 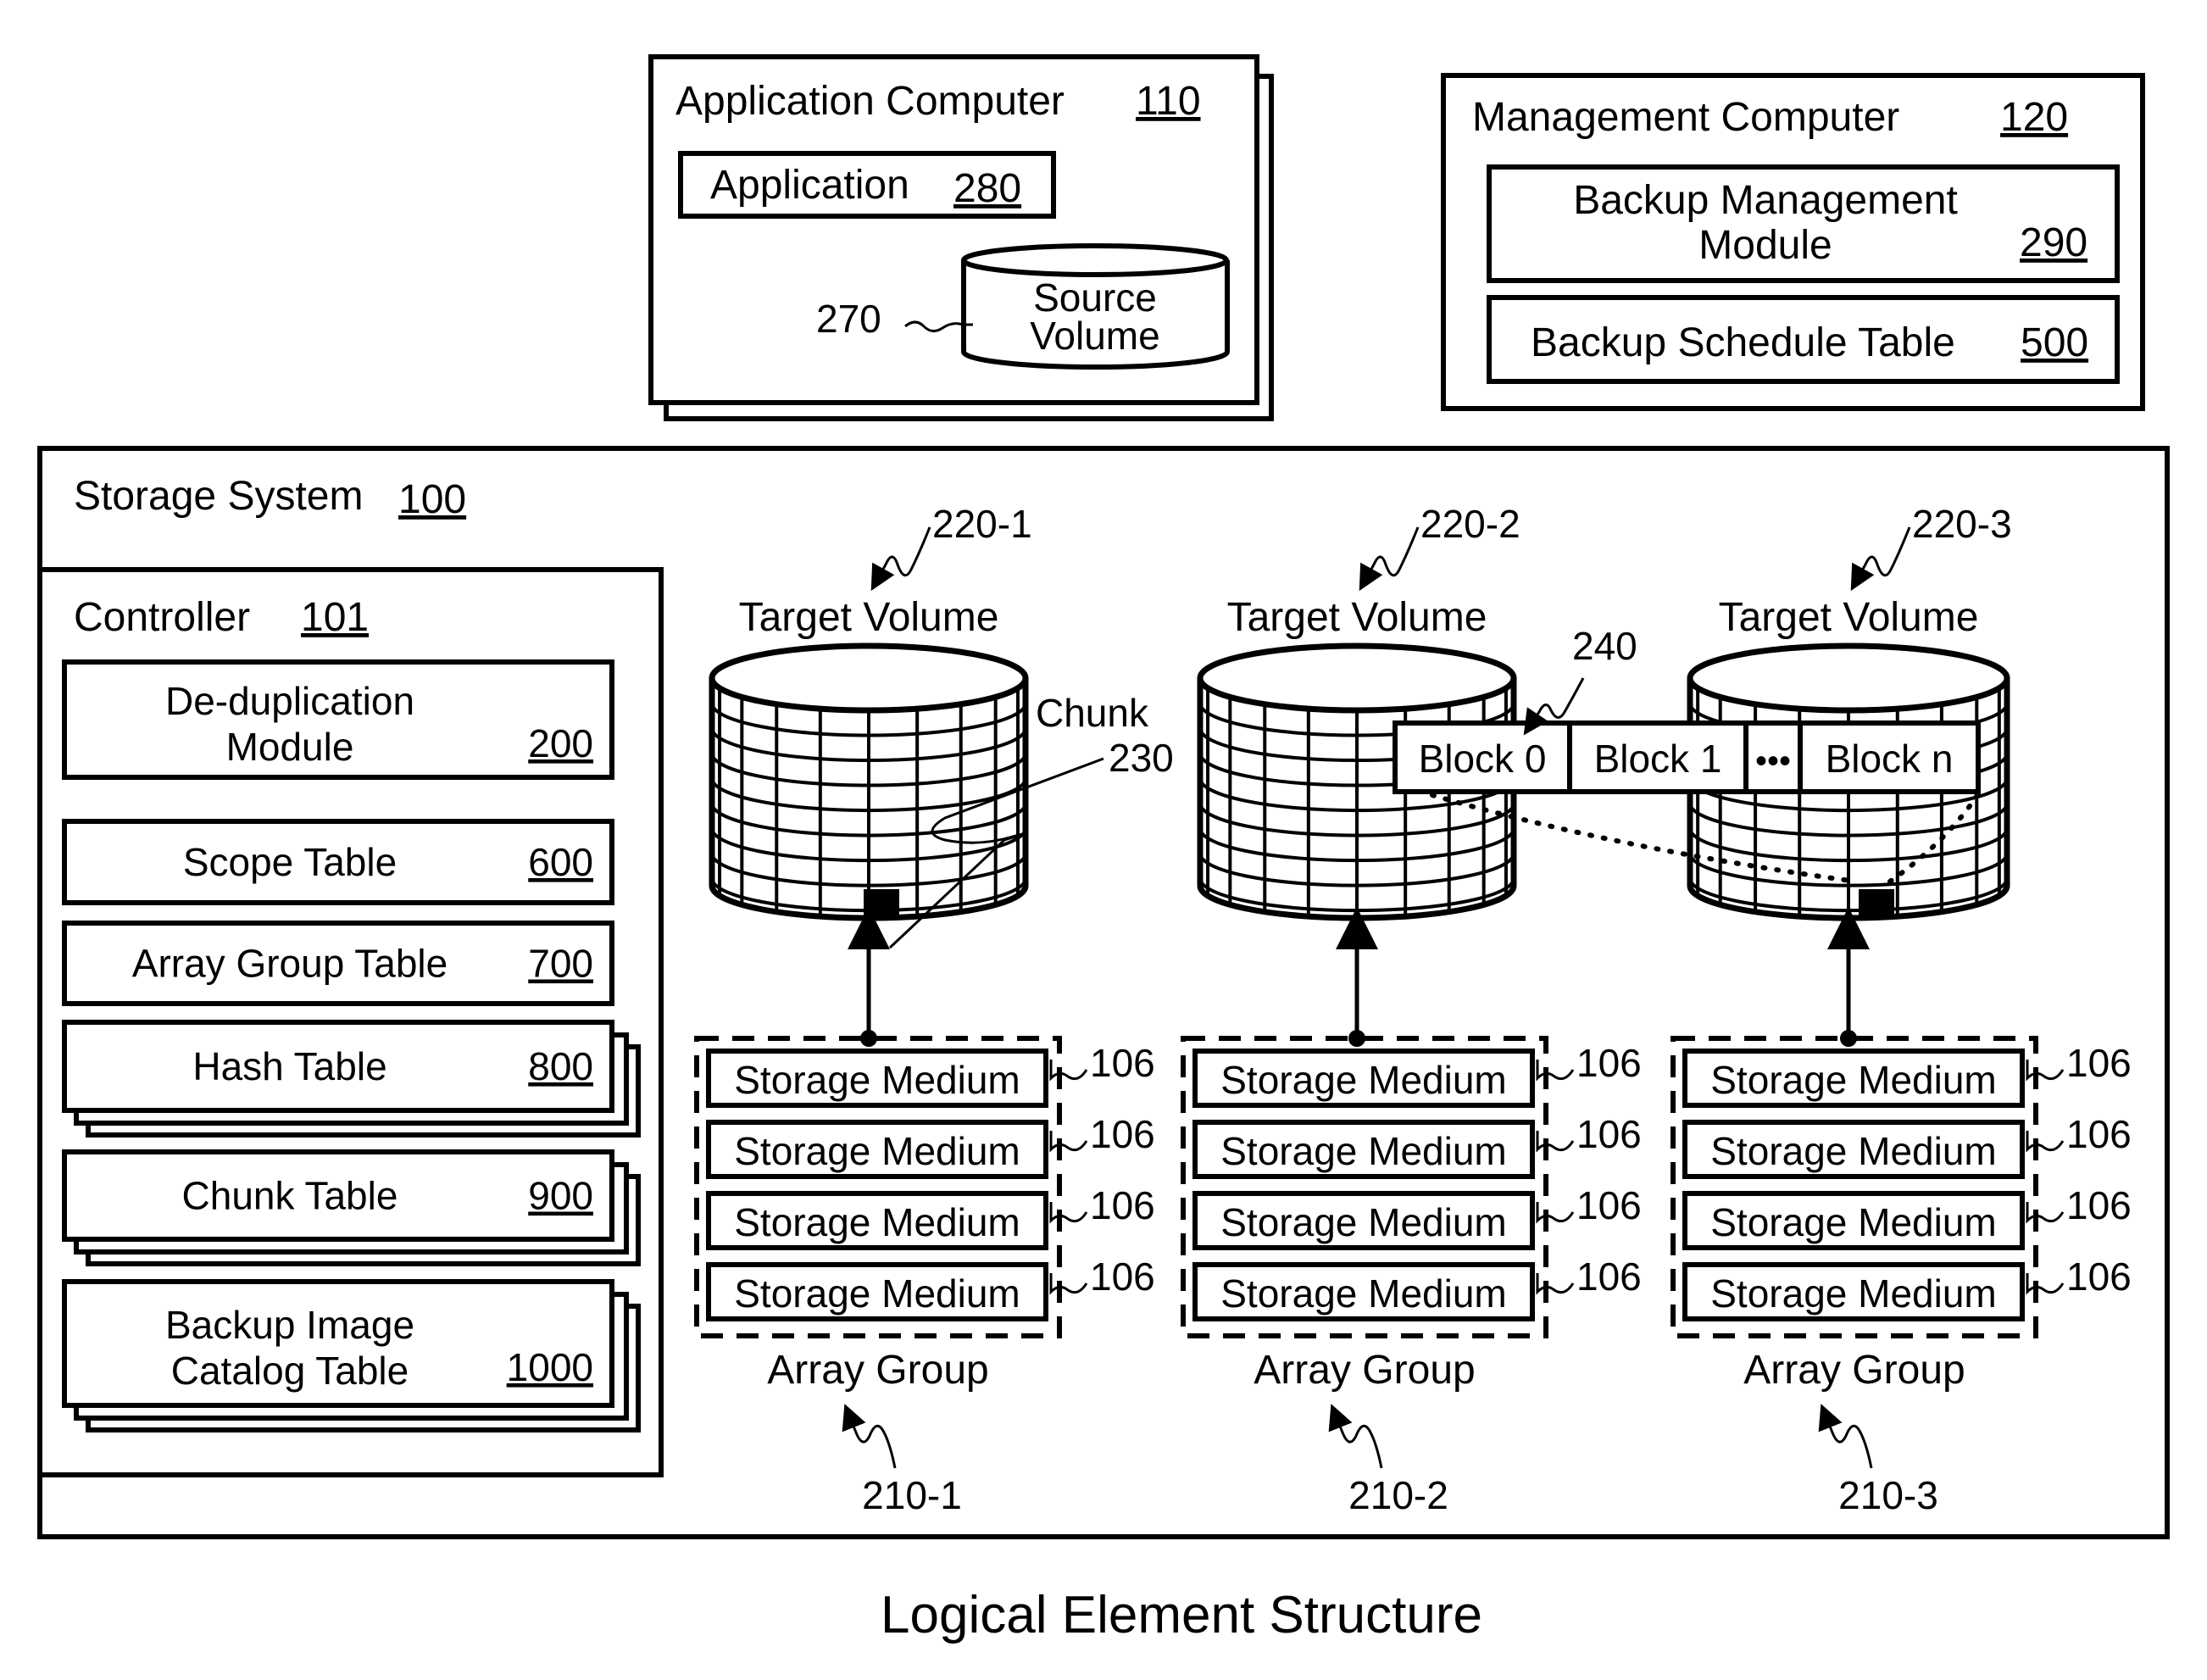 What do you see at coordinates (290, 862) in the screenshot?
I see `module-label: Scope Table` at bounding box center [290, 862].